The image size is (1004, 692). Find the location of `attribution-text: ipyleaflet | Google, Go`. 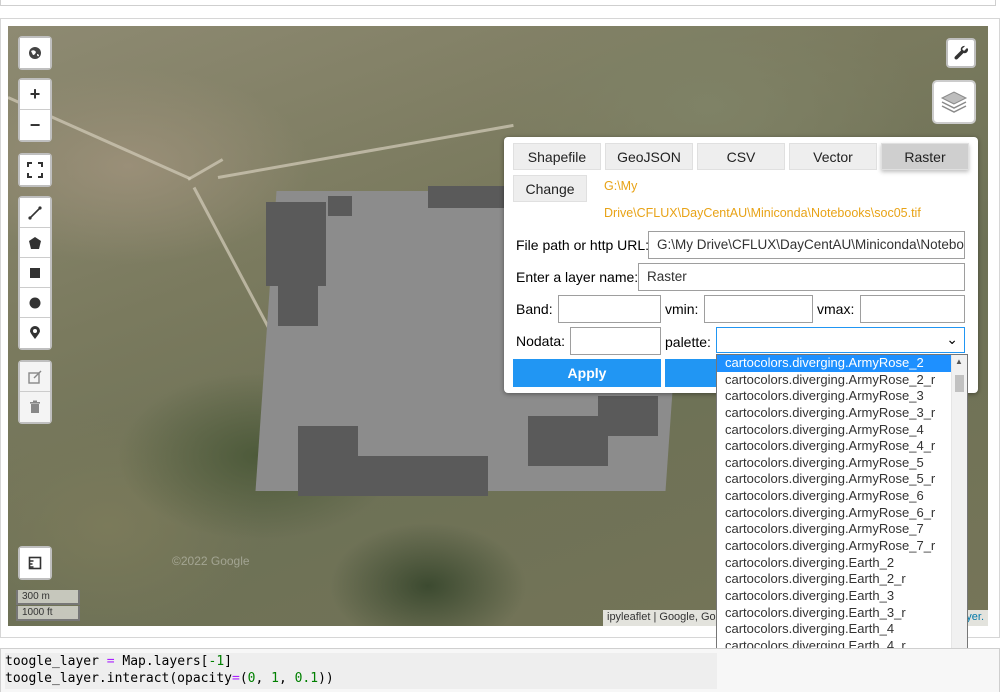

attribution-text: ipyleaflet | Google, Go is located at coordinates (661, 617).